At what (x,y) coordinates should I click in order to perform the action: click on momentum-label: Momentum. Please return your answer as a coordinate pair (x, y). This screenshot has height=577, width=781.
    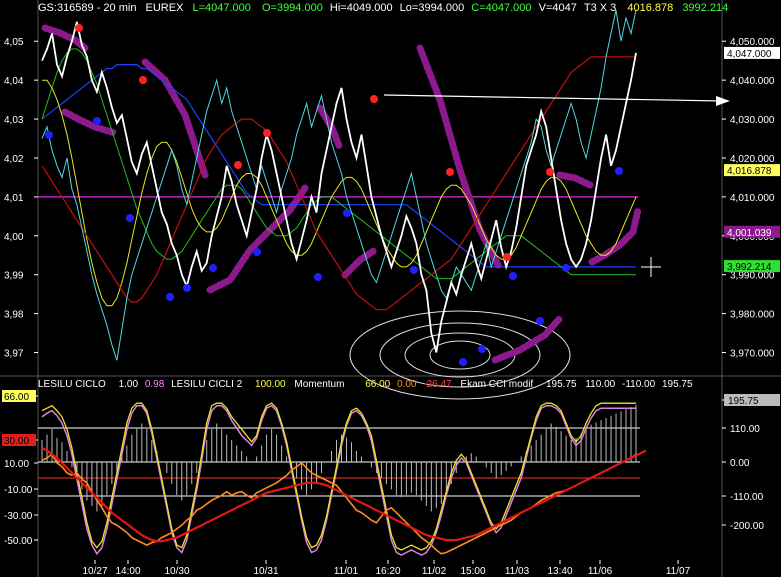
    Looking at the image, I should click on (319, 384).